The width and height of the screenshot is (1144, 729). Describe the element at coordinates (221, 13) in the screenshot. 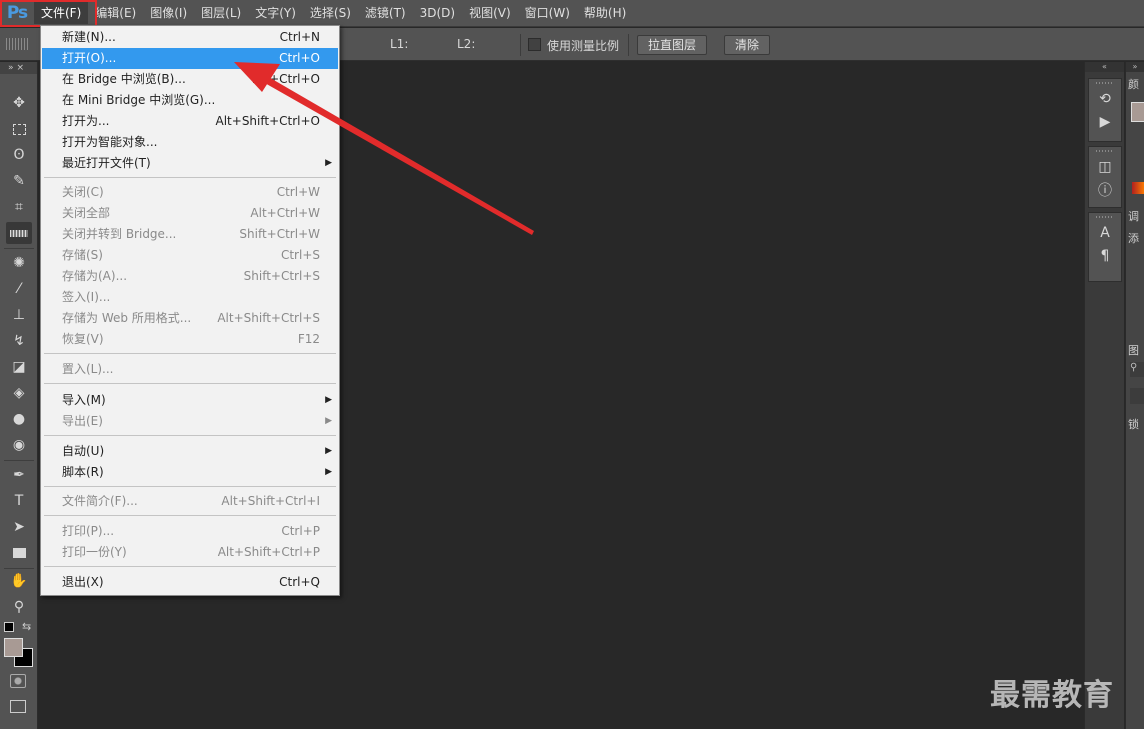

I see `menu-layer: 图层(L)` at that location.